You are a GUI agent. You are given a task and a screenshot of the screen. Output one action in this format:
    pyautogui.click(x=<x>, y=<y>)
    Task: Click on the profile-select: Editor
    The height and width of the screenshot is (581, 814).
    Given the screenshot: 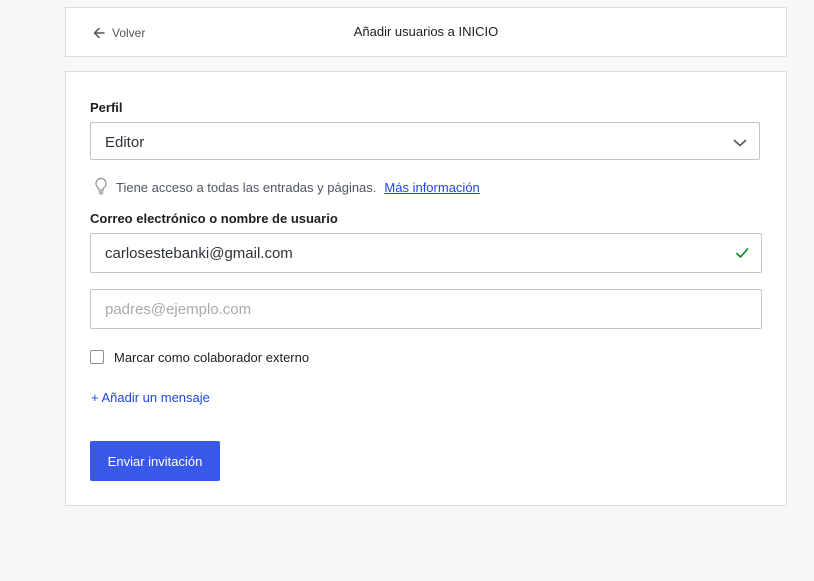 What is the action you would take?
    pyautogui.click(x=425, y=141)
    